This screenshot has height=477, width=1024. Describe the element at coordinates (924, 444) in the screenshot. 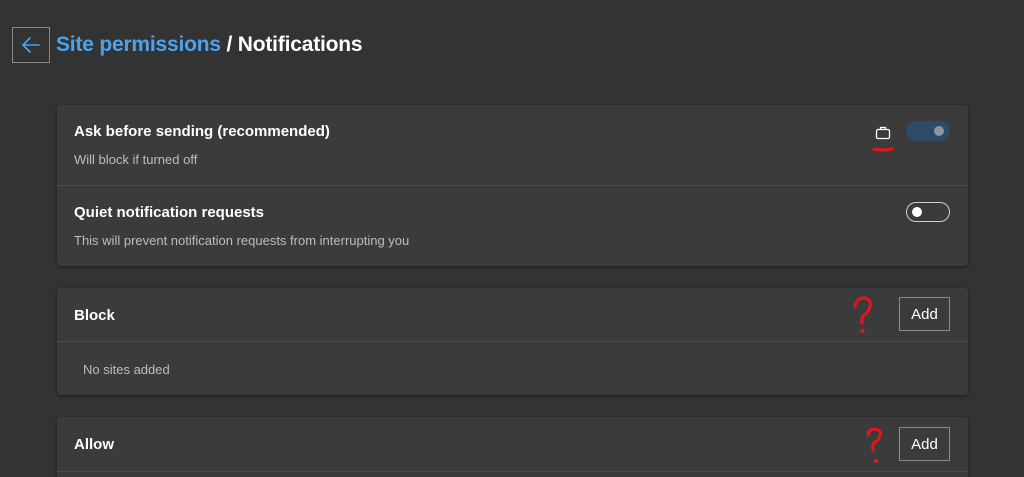

I see `allow-add-button: Add` at that location.